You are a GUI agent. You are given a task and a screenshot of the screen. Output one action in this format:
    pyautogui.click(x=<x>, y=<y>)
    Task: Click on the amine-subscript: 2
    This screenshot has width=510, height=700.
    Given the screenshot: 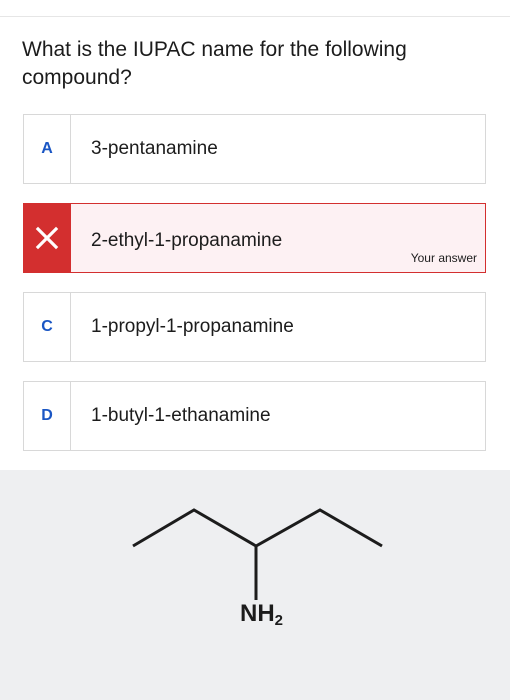 What is the action you would take?
    pyautogui.click(x=279, y=620)
    